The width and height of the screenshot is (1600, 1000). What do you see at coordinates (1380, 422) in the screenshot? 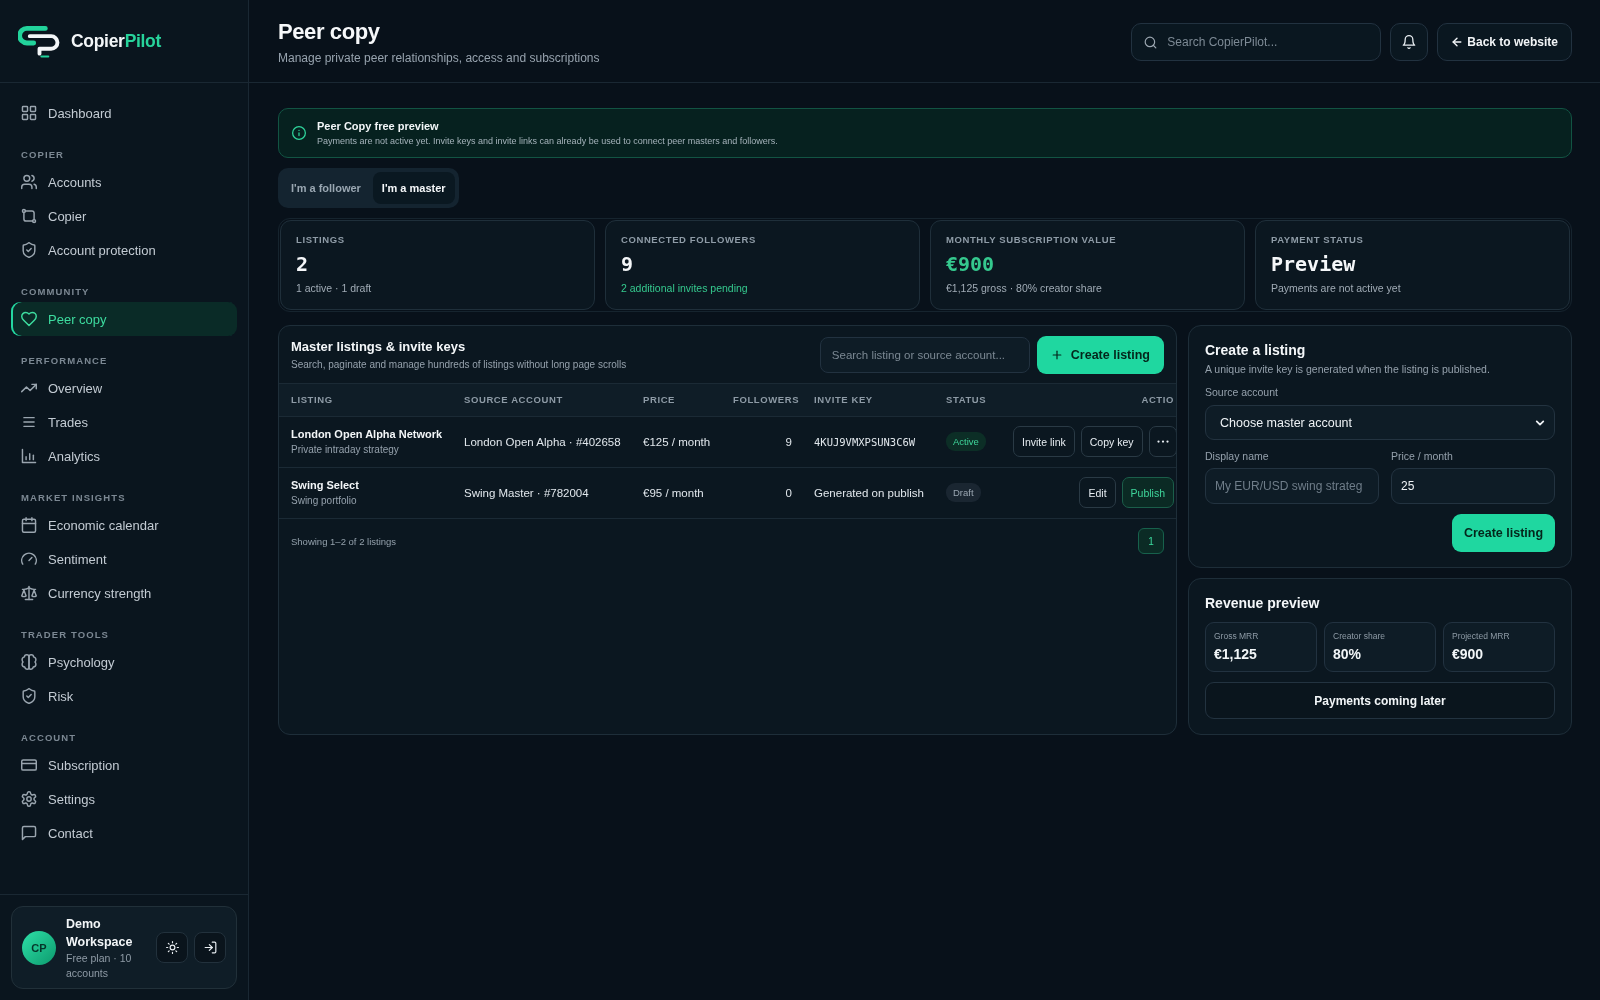
I see `select-field: Choose master account` at bounding box center [1380, 422].